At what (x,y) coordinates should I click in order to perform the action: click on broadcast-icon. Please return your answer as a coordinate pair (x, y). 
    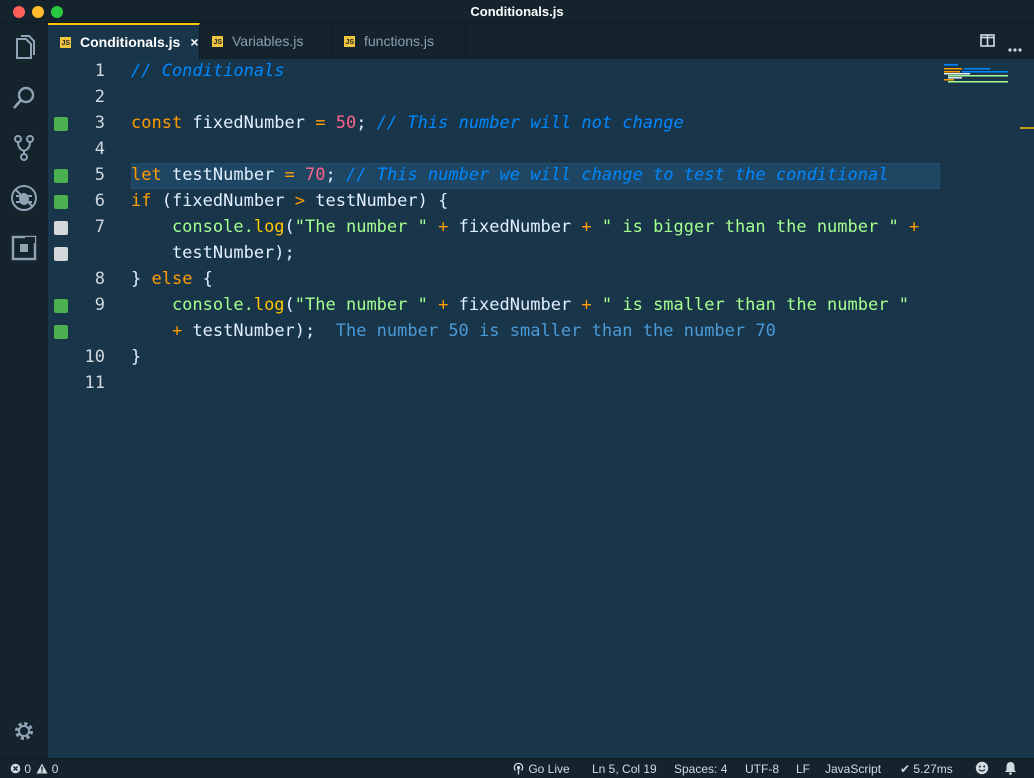
    Looking at the image, I should click on (518, 768).